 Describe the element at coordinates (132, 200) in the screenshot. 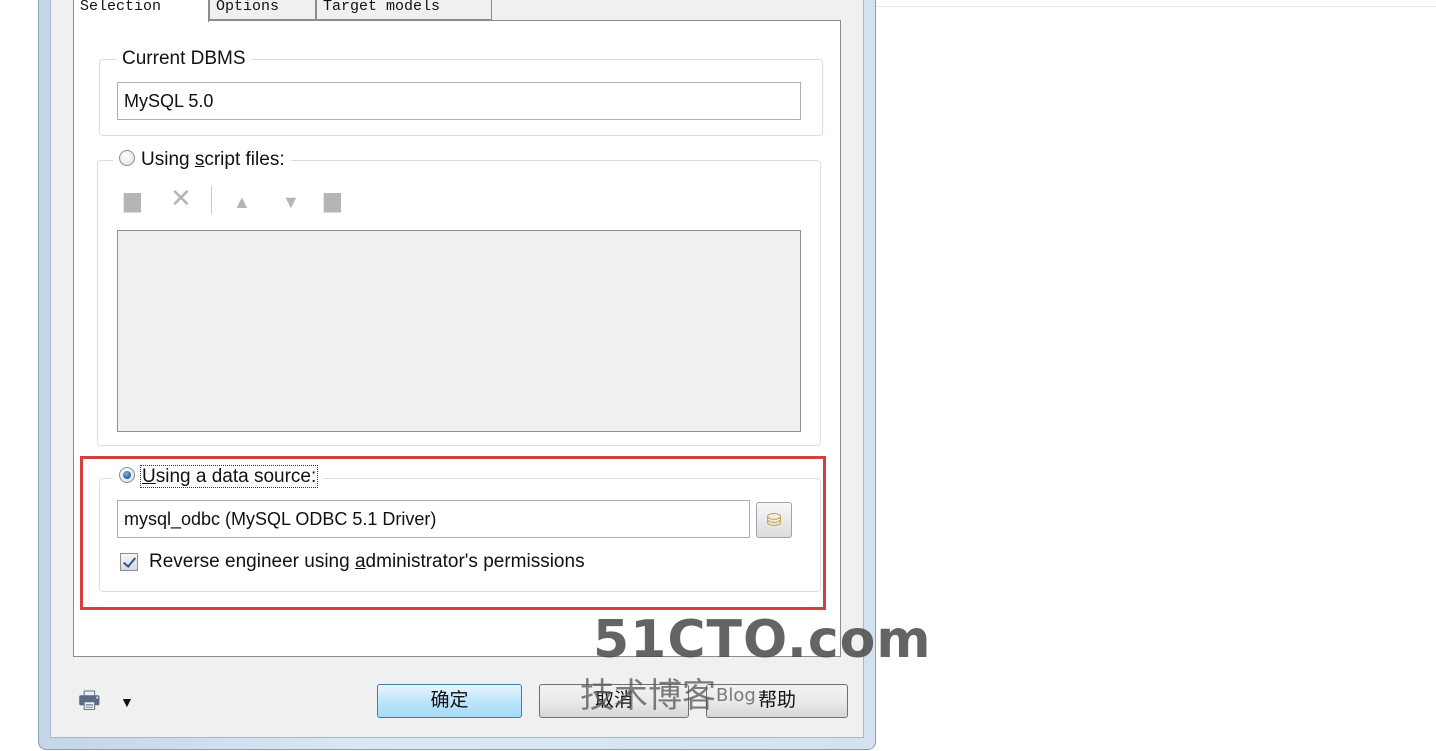

I see `add-file-icon: ▆` at that location.